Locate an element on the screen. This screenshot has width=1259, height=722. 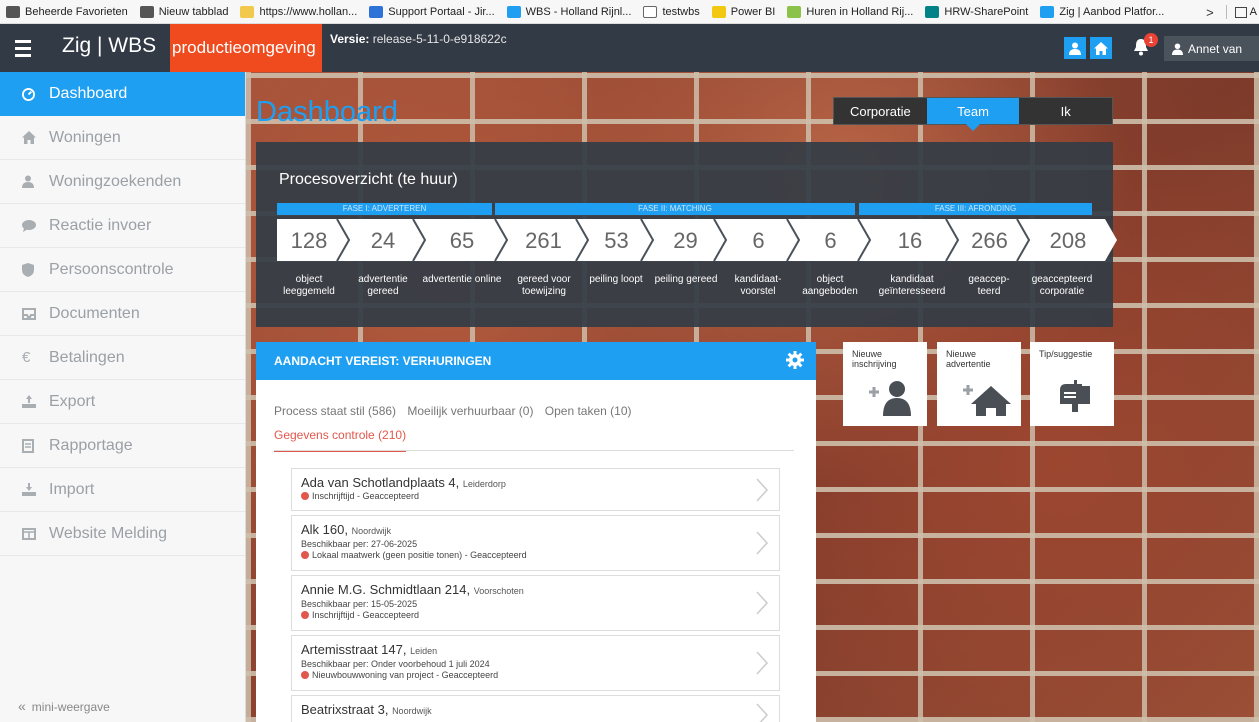
sidebar-item-rapportage: Rapportage is located at coordinates (122, 446).